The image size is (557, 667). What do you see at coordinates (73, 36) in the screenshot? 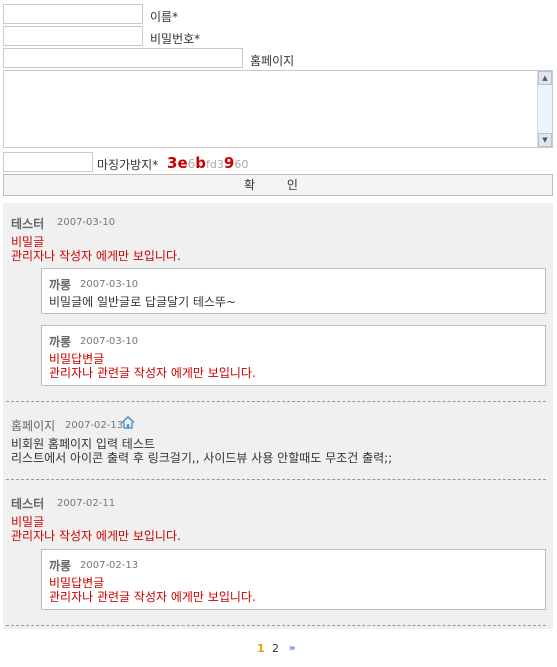
I see `password-input` at bounding box center [73, 36].